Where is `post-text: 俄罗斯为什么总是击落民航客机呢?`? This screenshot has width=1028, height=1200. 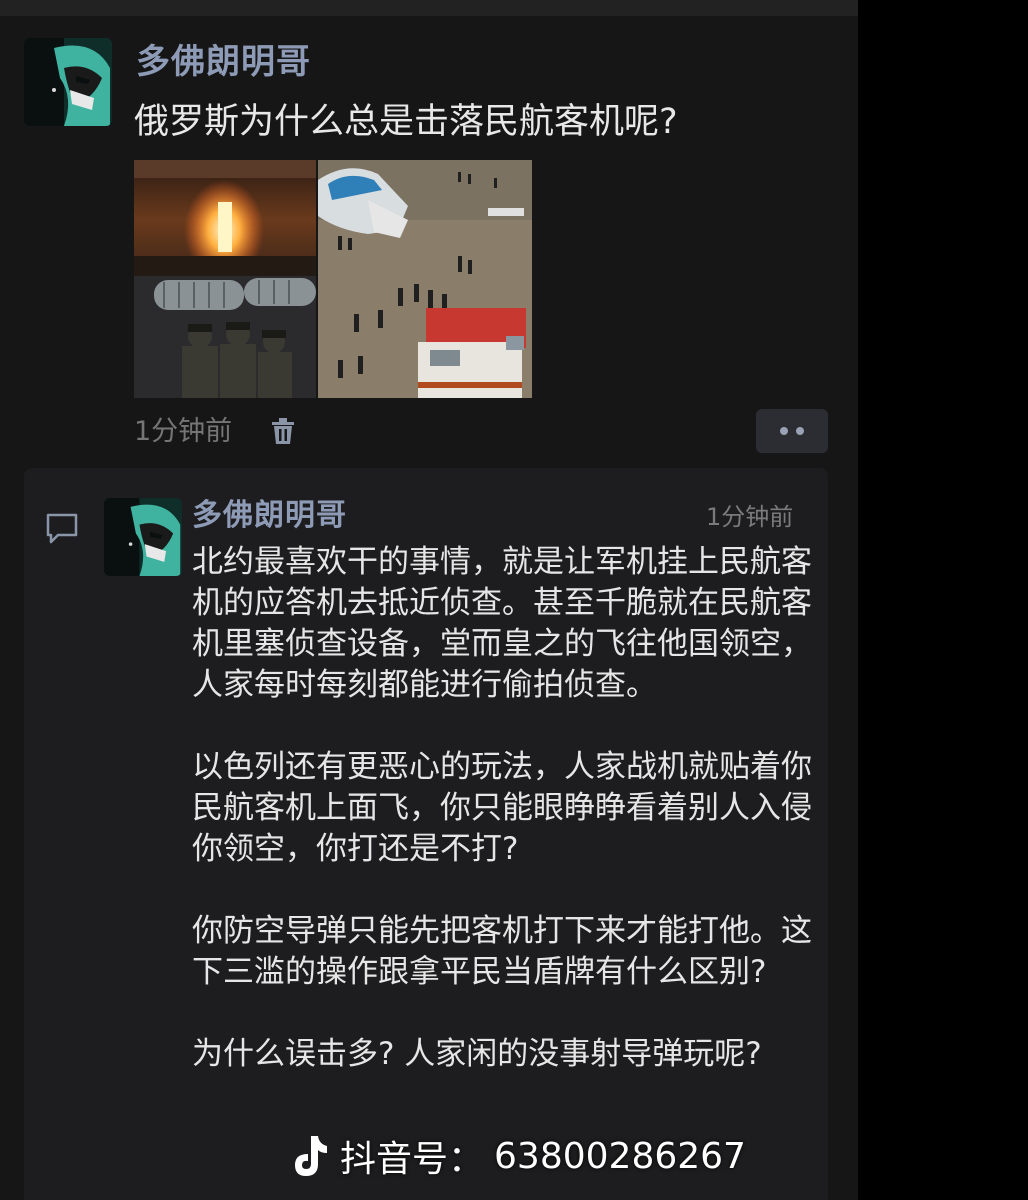
post-text: 俄罗斯为什么总是击落民航客机呢? is located at coordinates (406, 122).